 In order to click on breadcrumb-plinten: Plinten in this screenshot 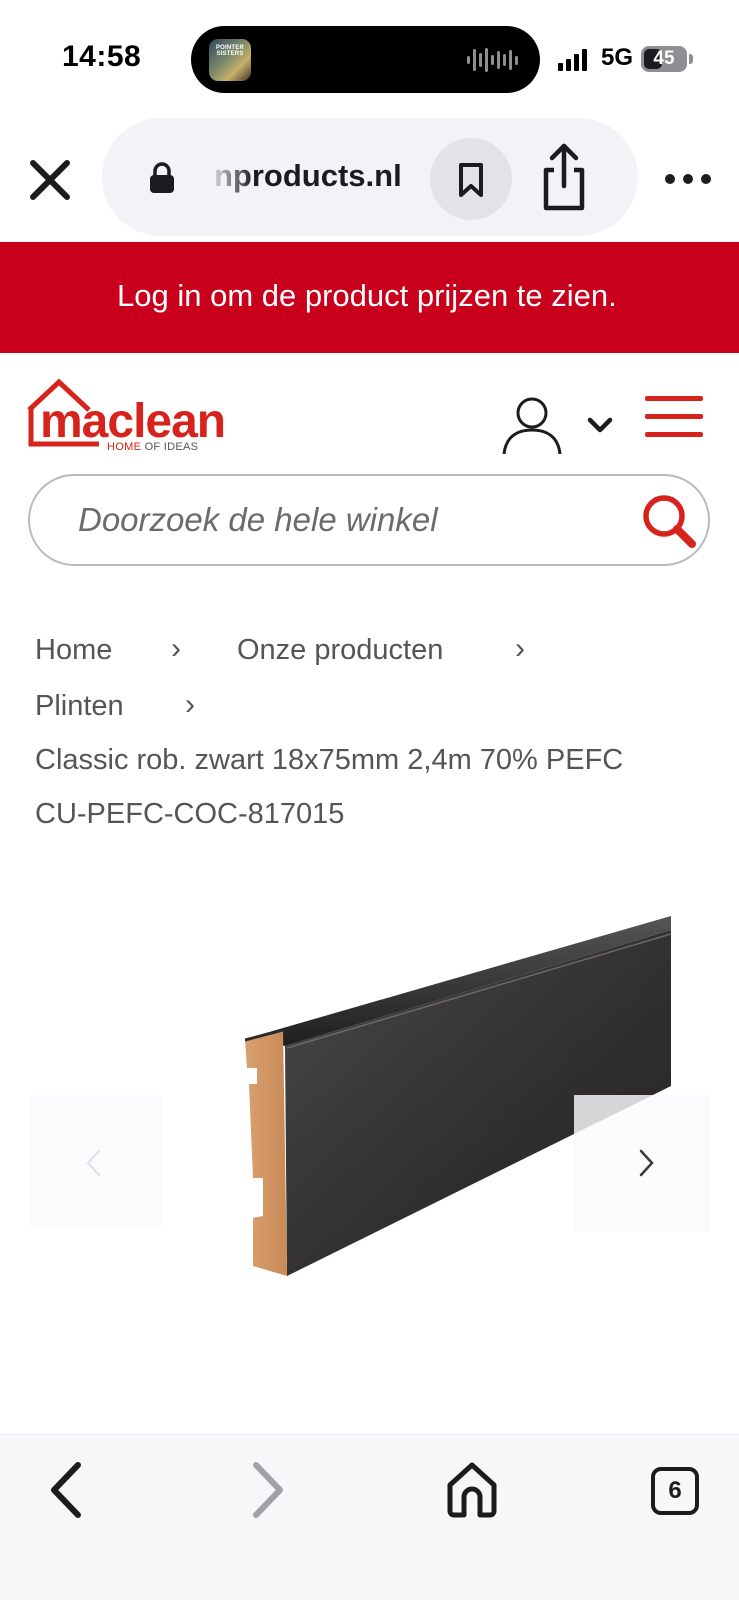, I will do `click(79, 706)`.